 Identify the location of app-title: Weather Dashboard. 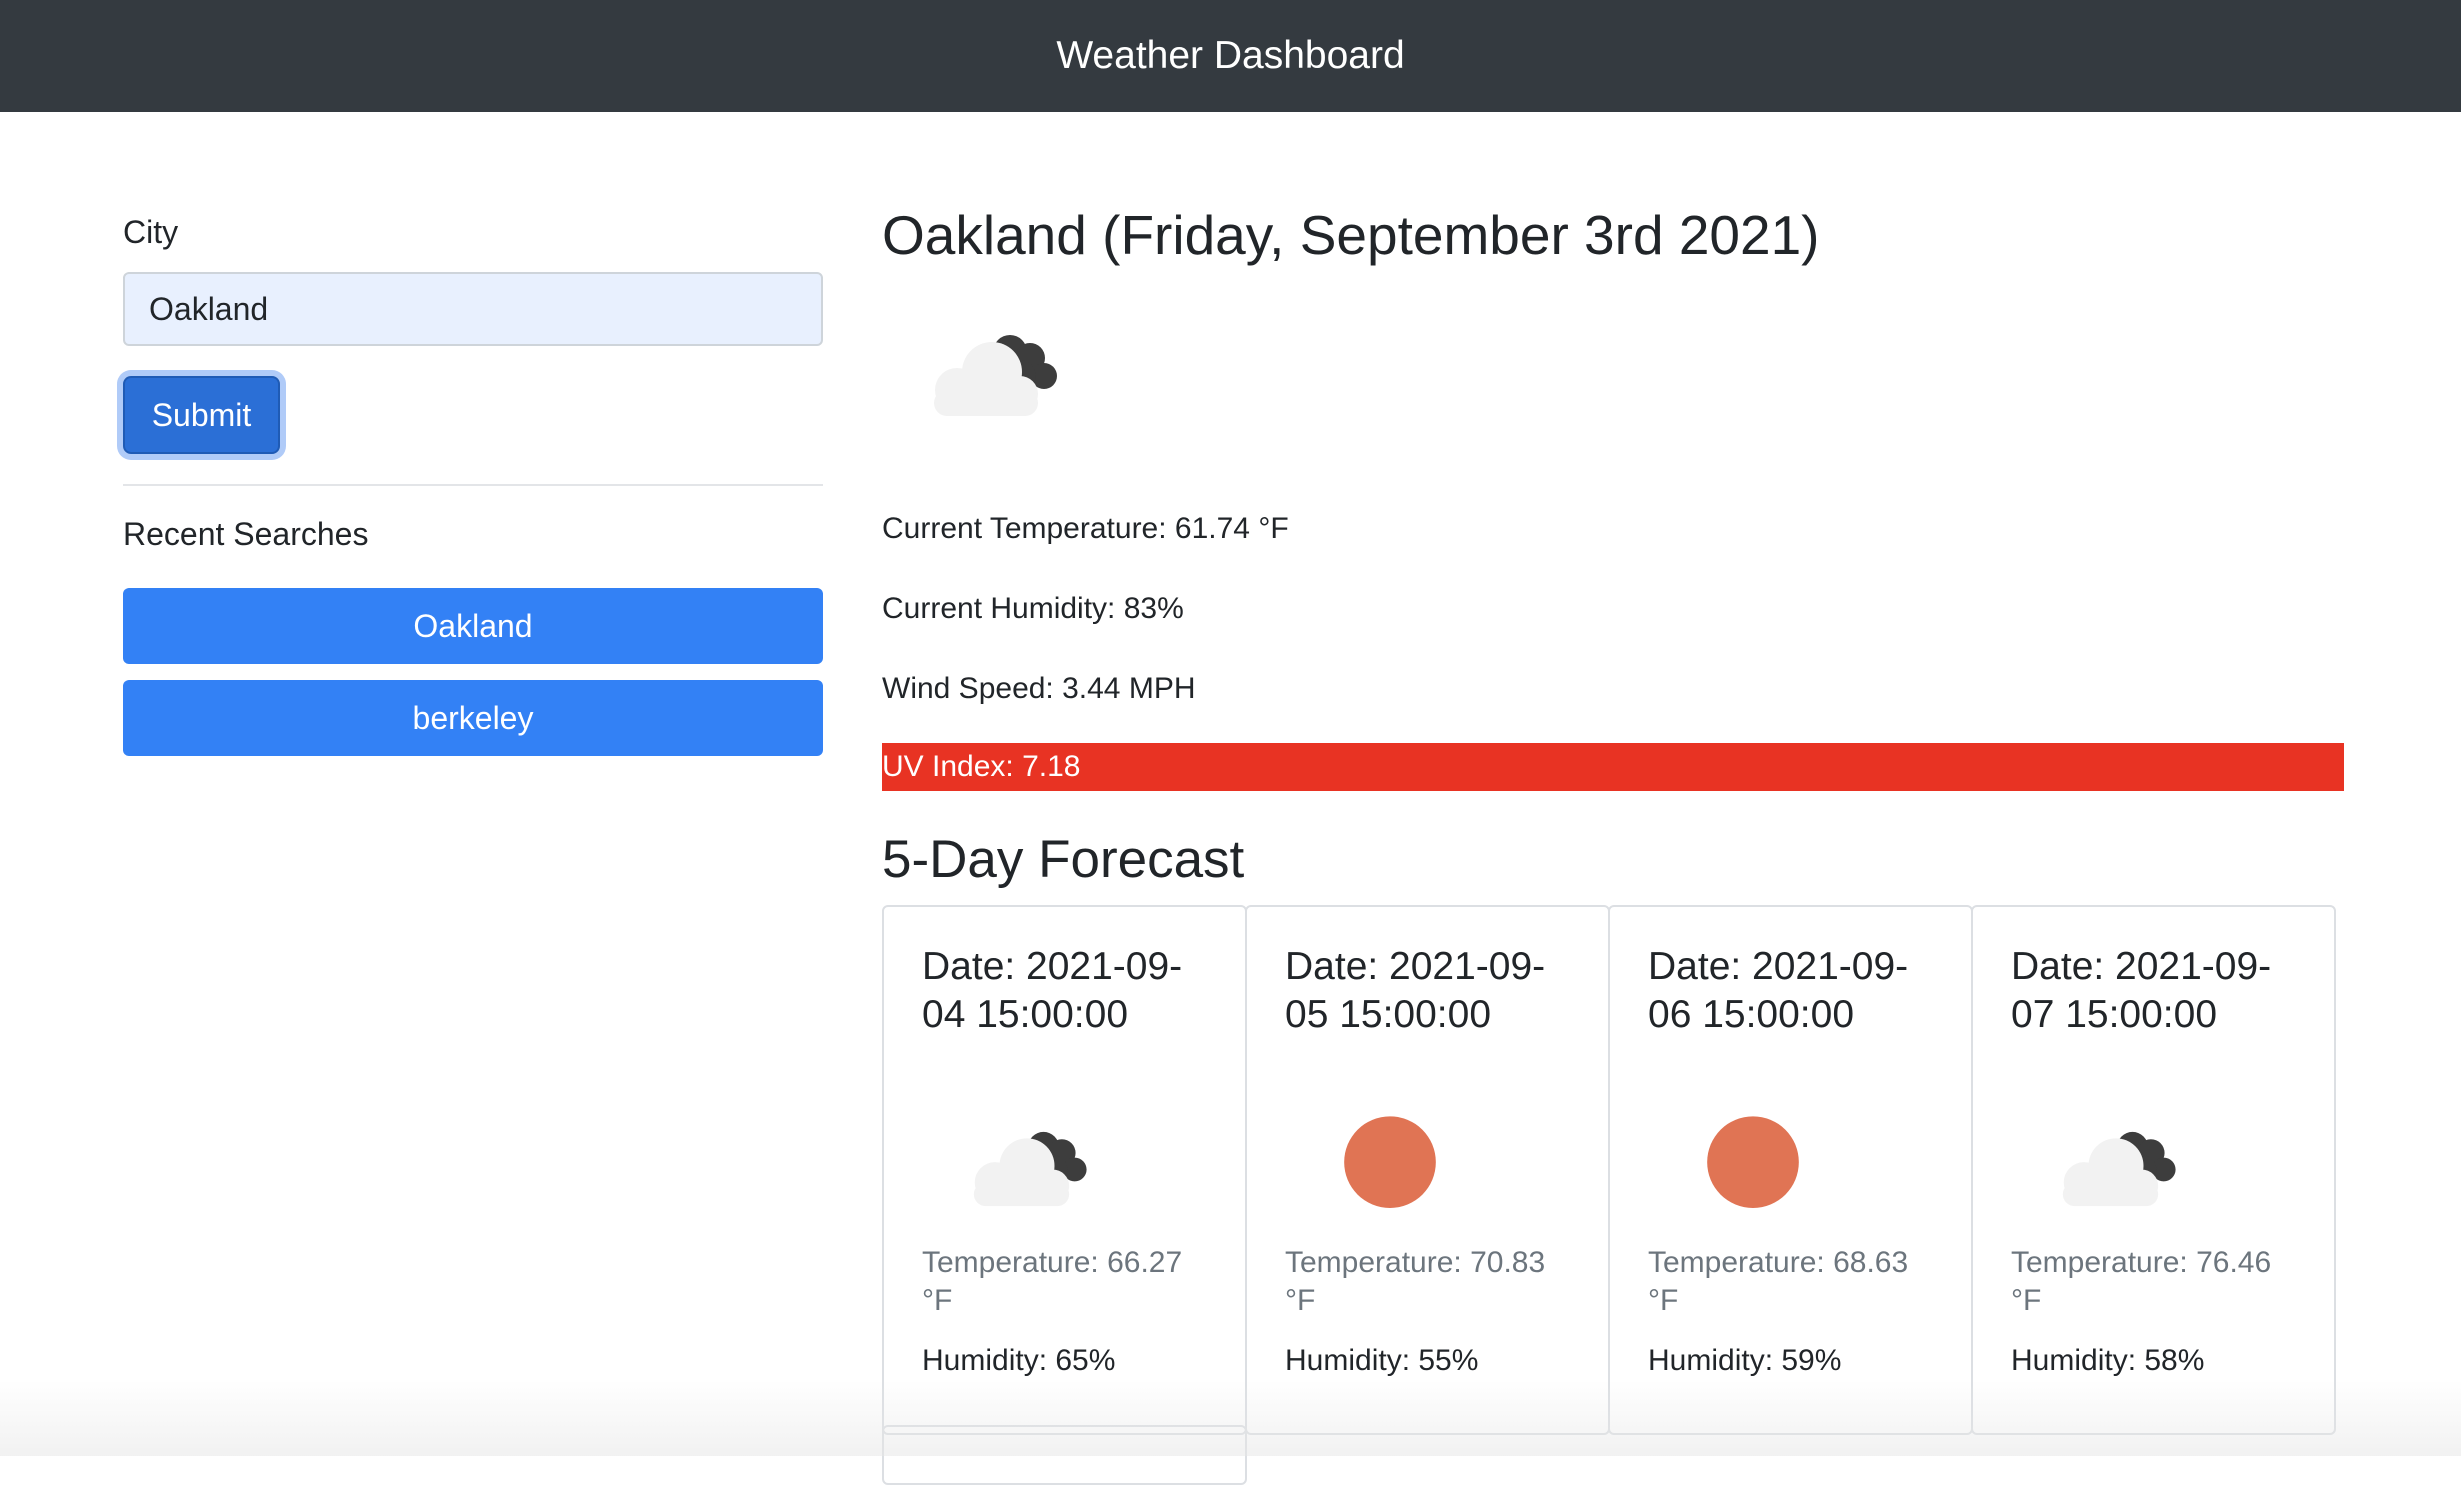
(1230, 55).